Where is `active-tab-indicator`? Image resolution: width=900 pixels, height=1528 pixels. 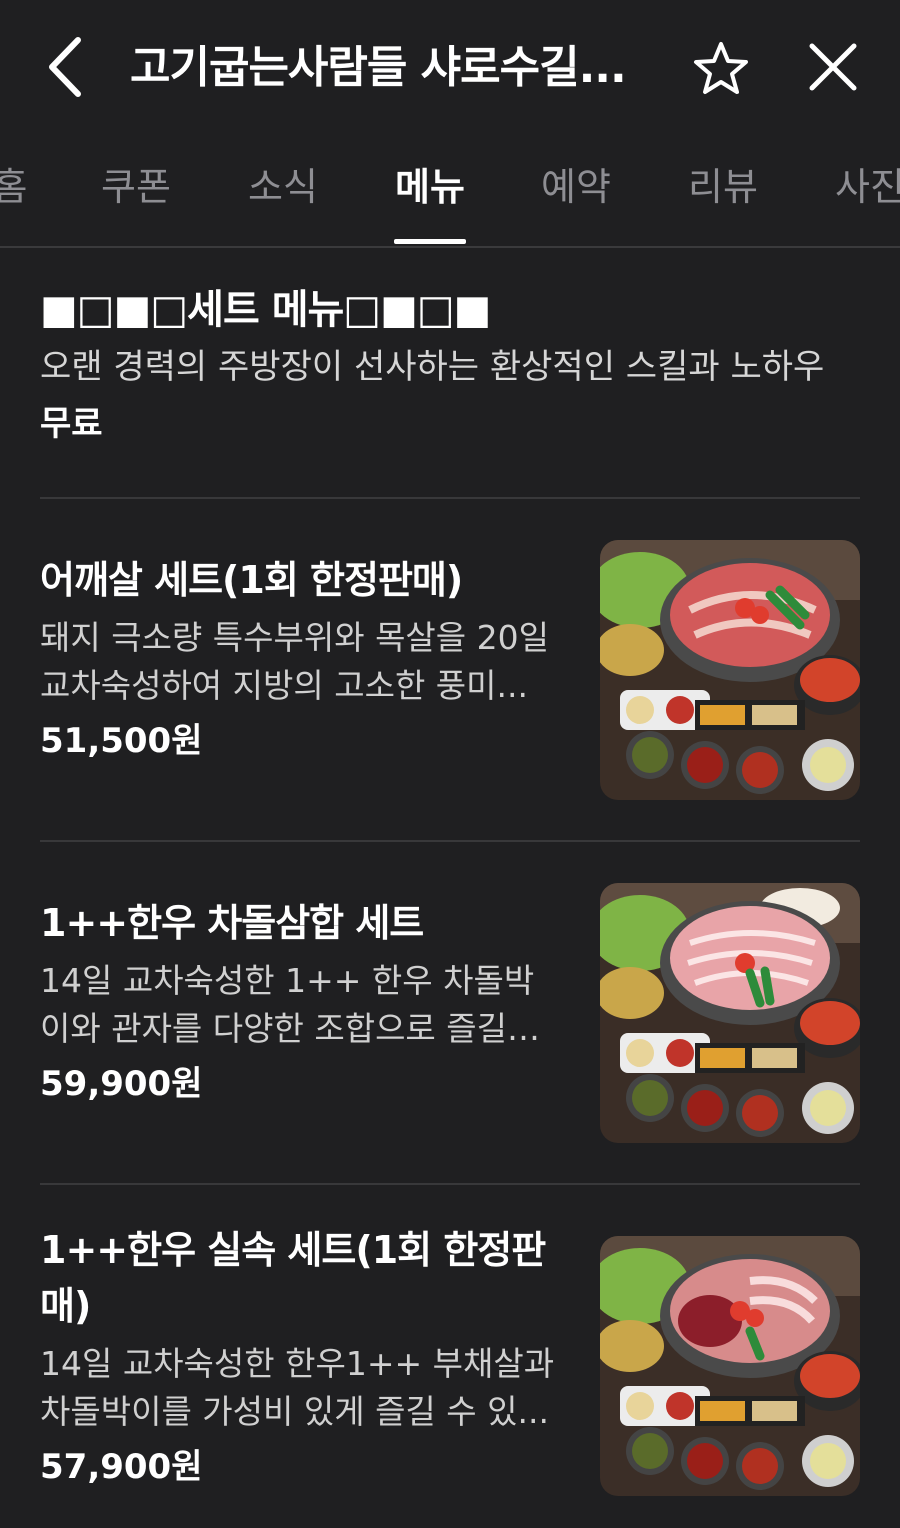 active-tab-indicator is located at coordinates (430, 241).